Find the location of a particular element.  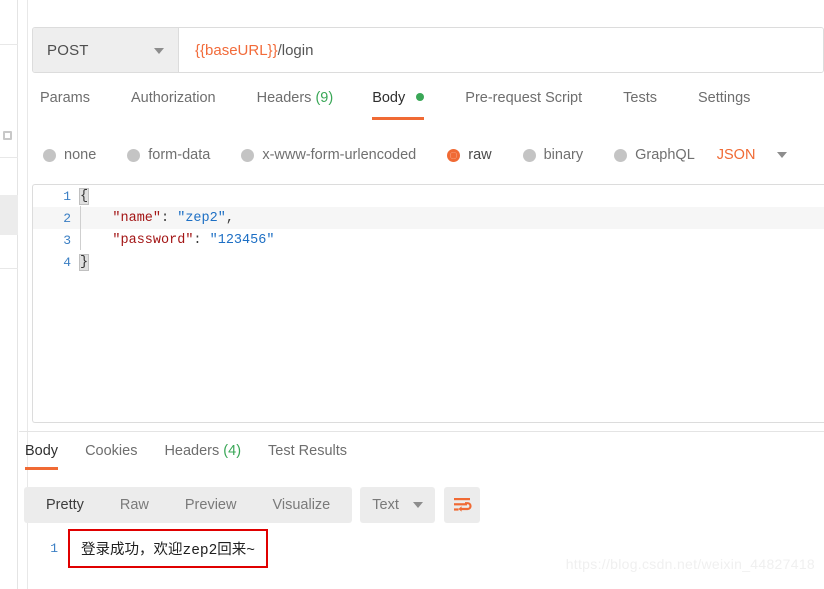

content-type-label: Text is located at coordinates (385, 505).